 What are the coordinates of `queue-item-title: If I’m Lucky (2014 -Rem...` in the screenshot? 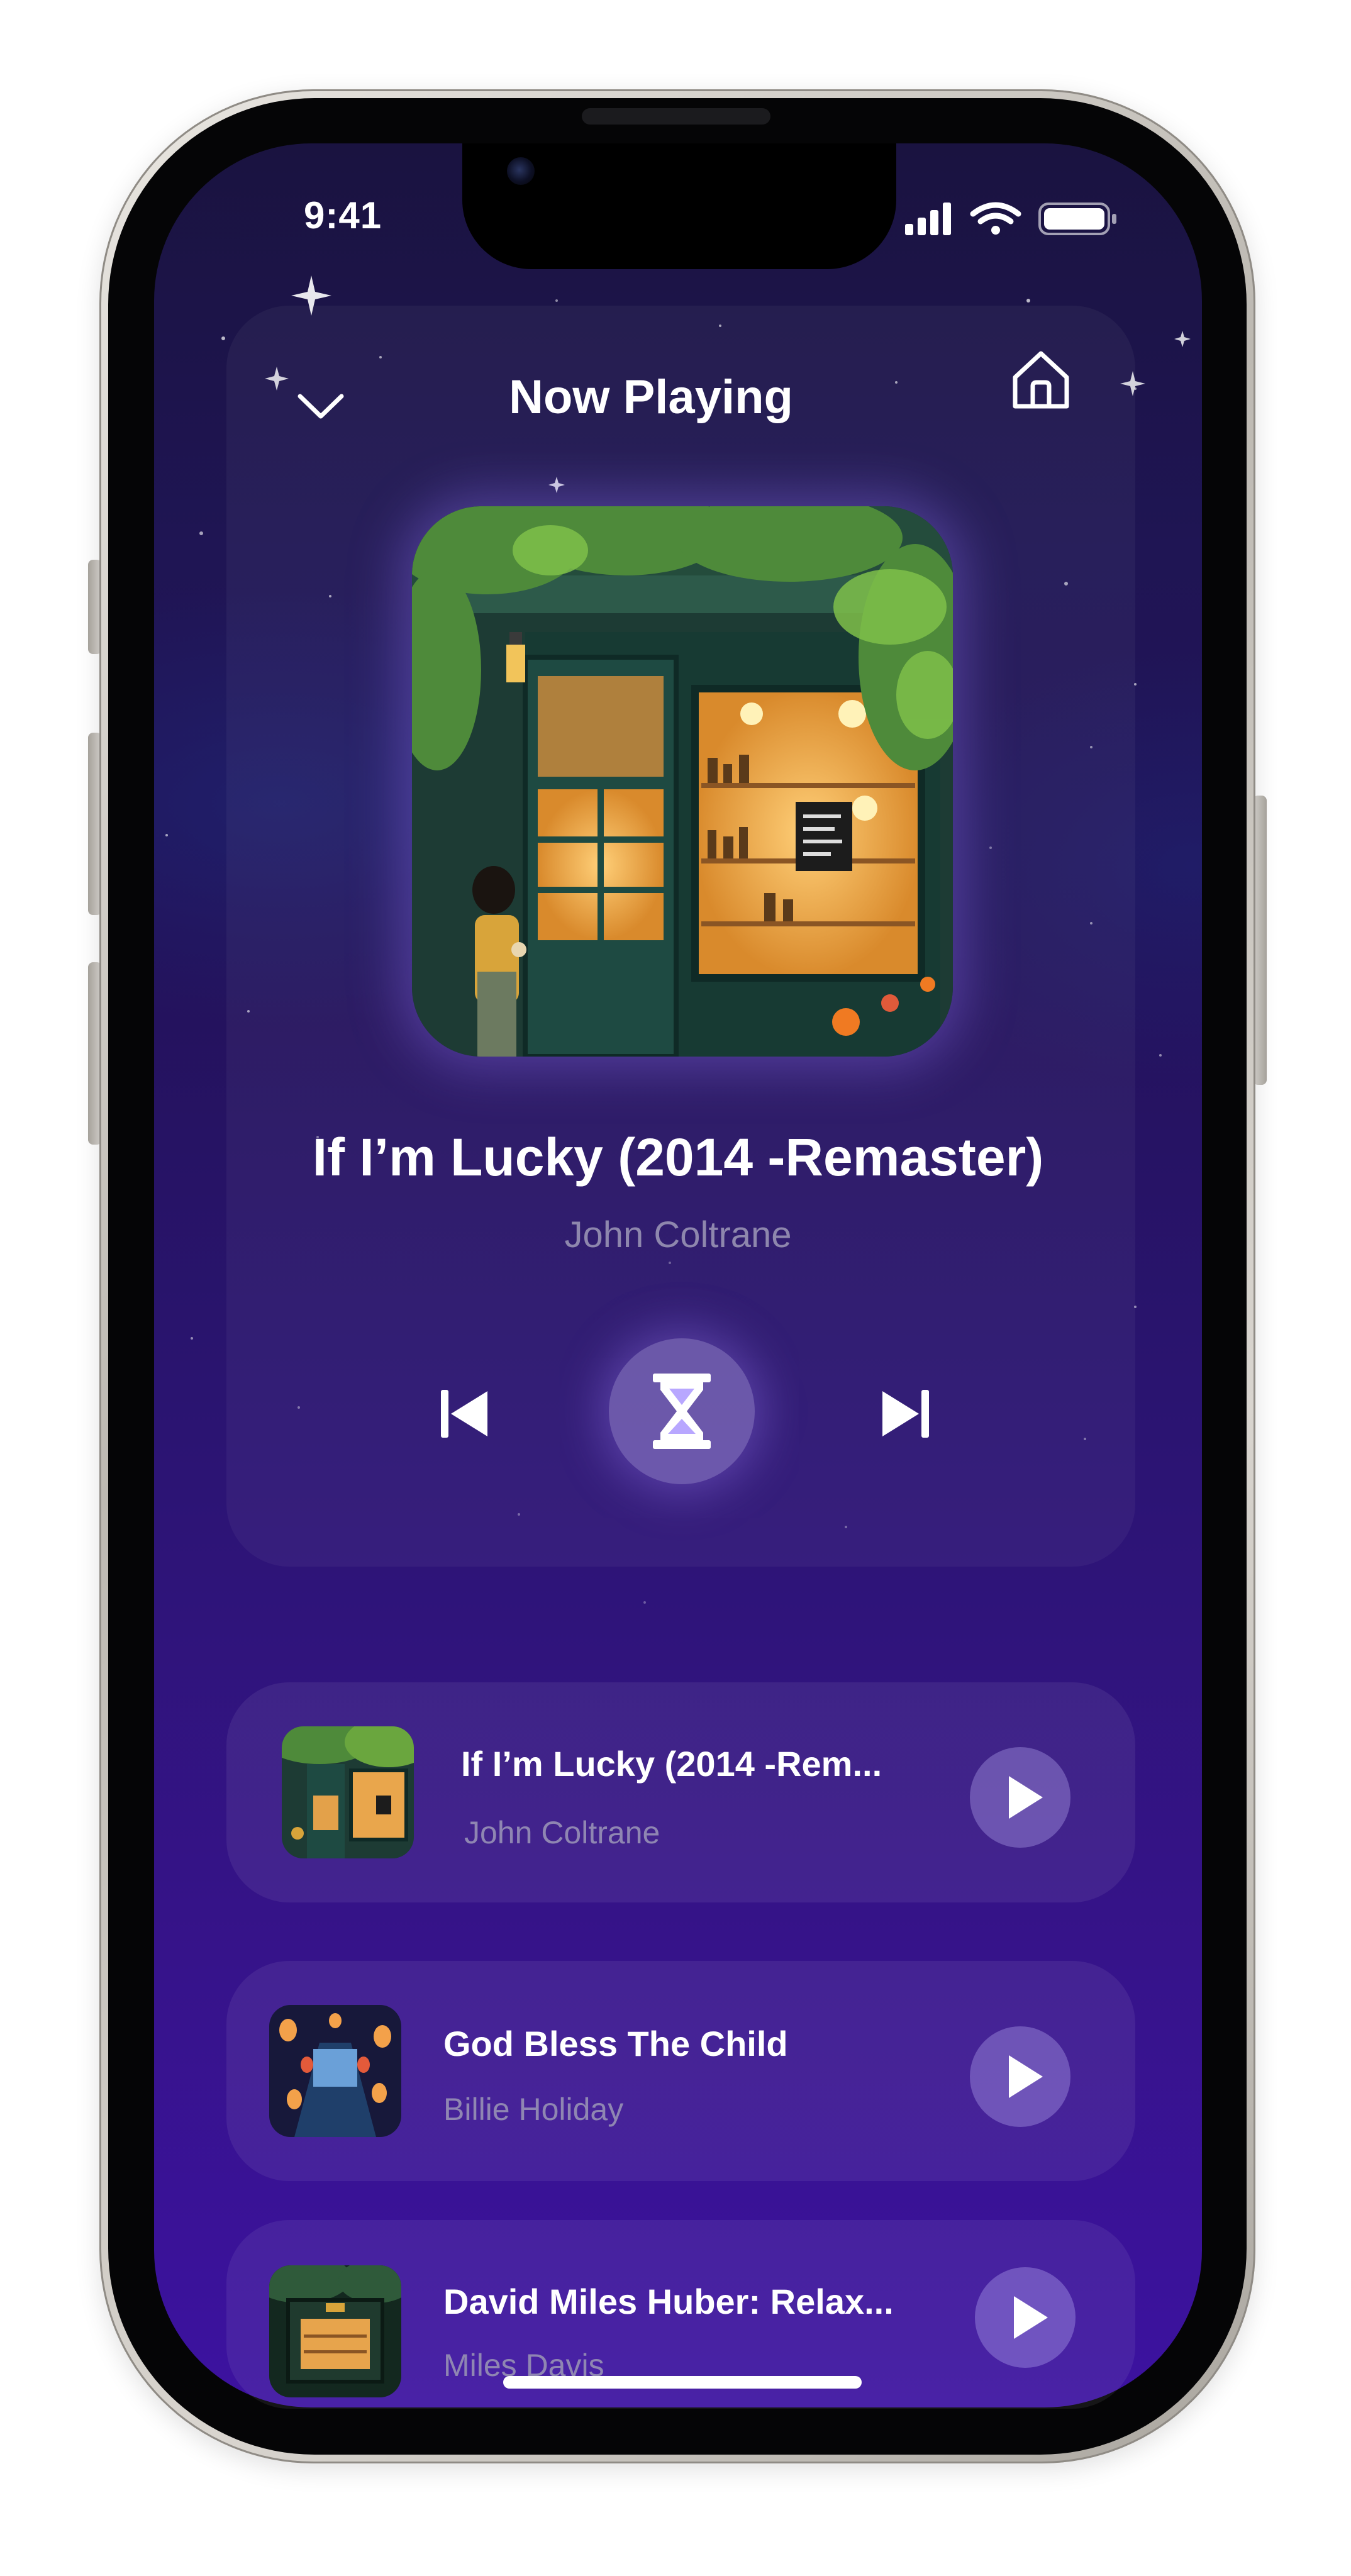 It's located at (671, 1764).